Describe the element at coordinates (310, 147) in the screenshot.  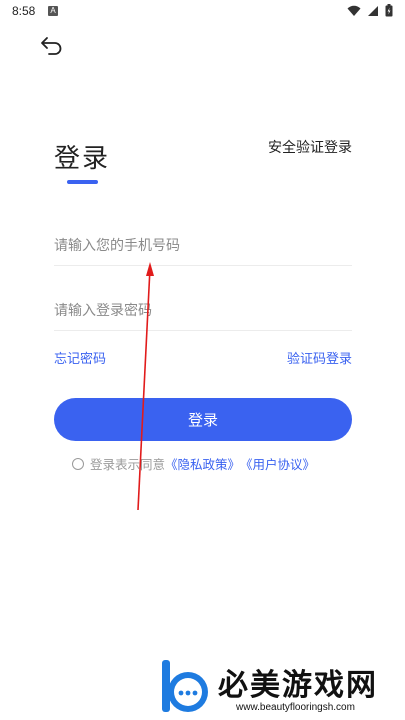
I see `secure-login-link: 安全验证登录` at that location.